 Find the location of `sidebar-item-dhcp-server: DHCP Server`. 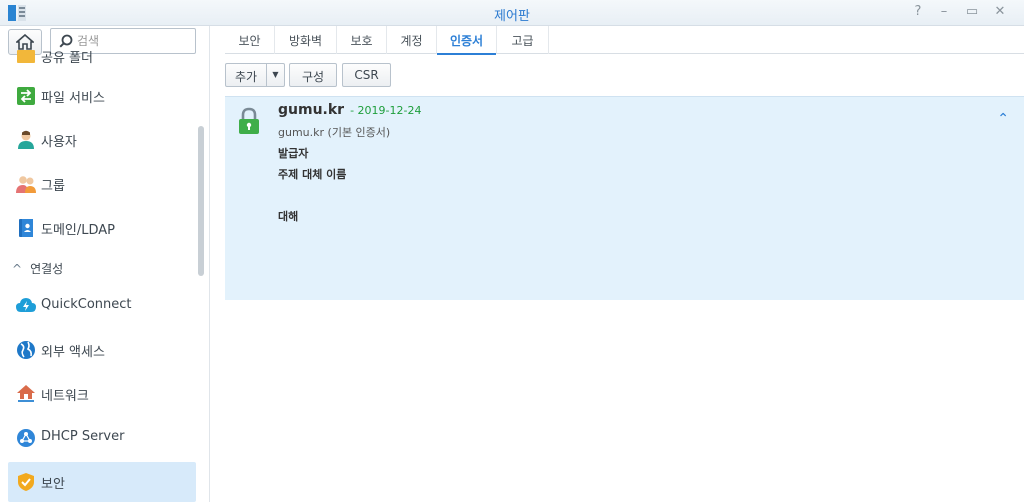

sidebar-item-dhcp-server: DHCP Server is located at coordinates (102, 438).